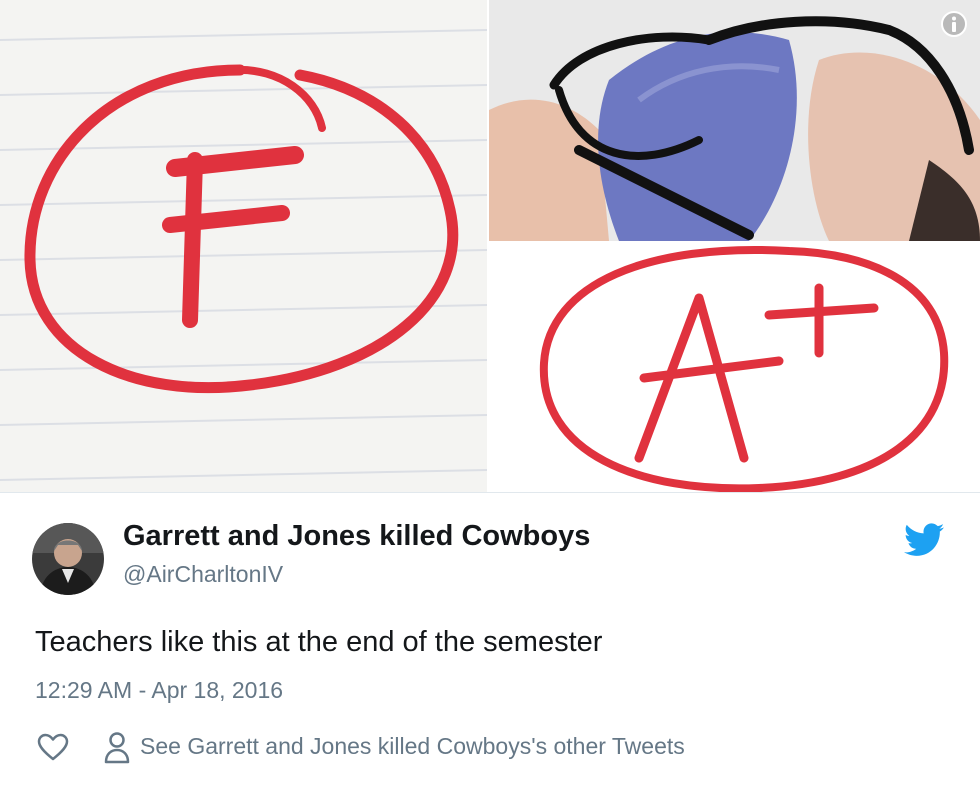 This screenshot has height=789, width=980. Describe the element at coordinates (159, 690) in the screenshot. I see `tweet-timestamp: 12:29 AM - Apr 18, 2016` at that location.